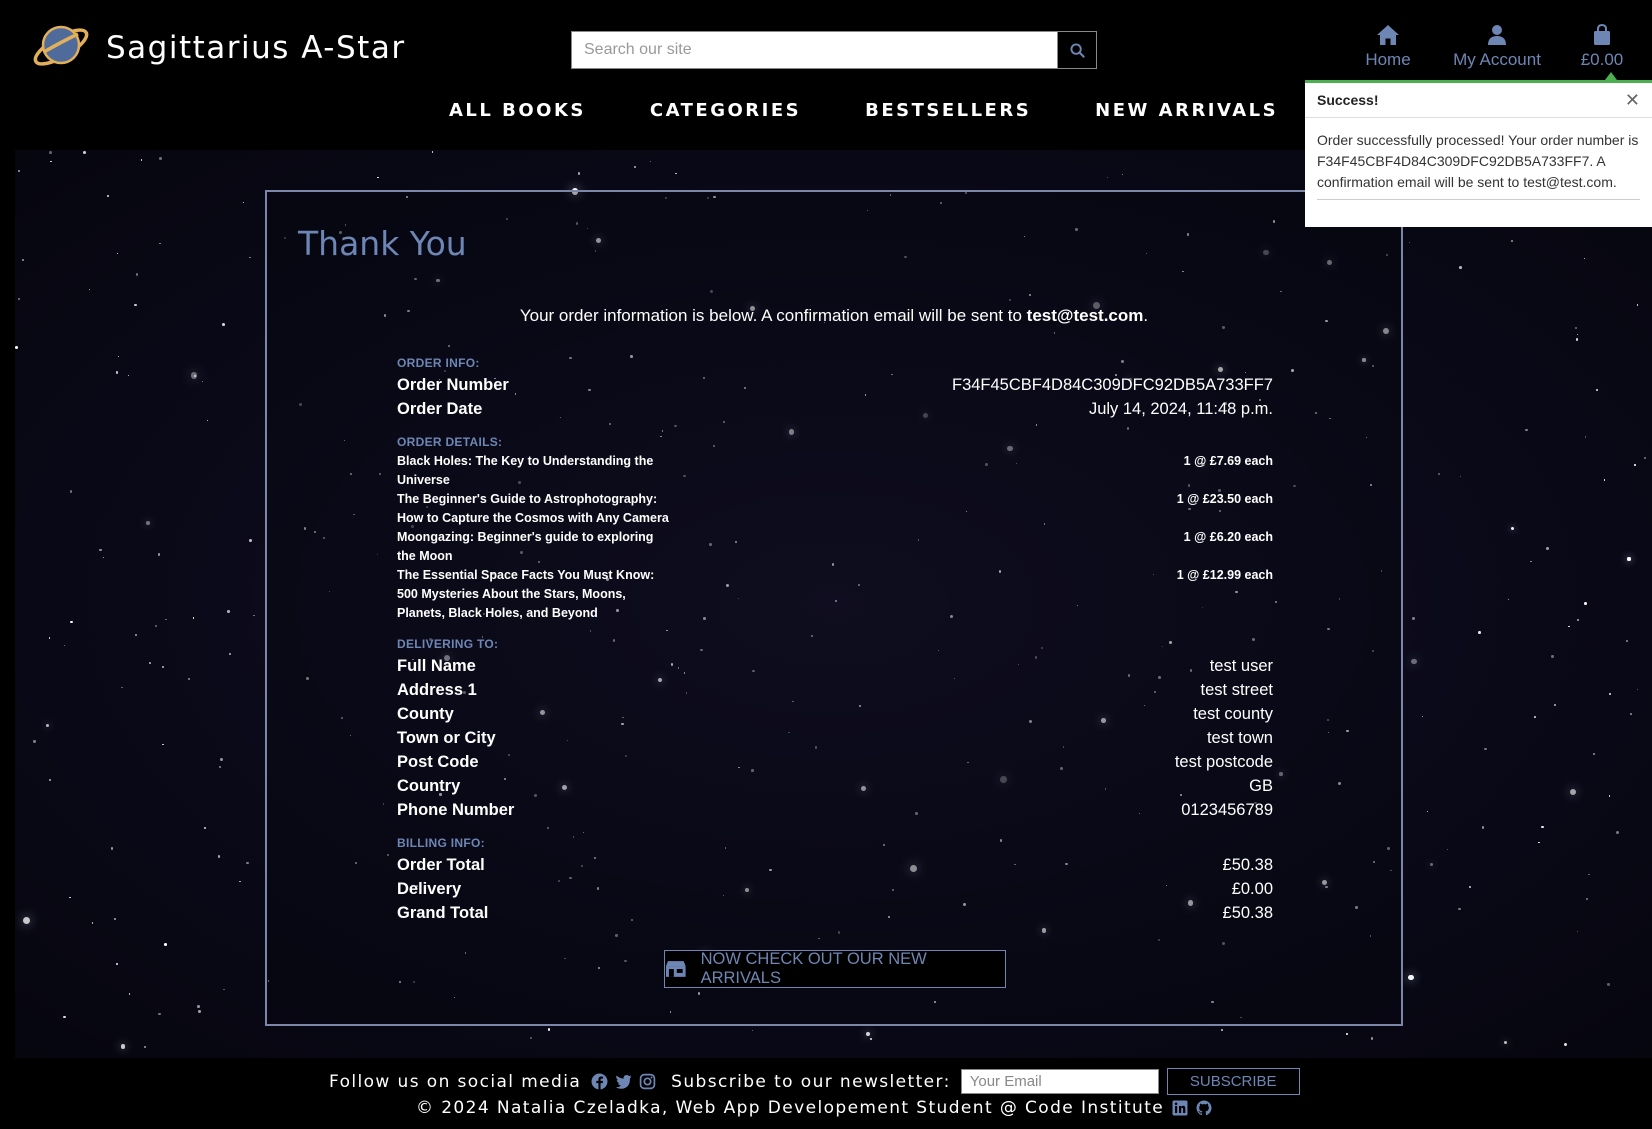 The height and width of the screenshot is (1129, 1652). What do you see at coordinates (1632, 100) in the screenshot?
I see `close-icon: ✕` at bounding box center [1632, 100].